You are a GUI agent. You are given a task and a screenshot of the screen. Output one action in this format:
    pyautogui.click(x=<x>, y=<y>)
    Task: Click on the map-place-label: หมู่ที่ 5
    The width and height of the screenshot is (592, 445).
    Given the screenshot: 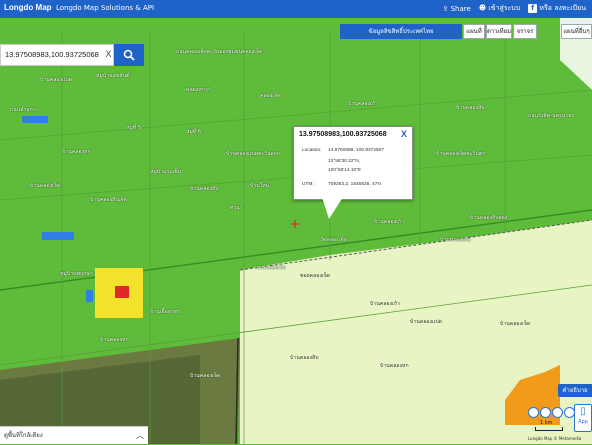 What is the action you would take?
    pyautogui.click(x=133, y=128)
    